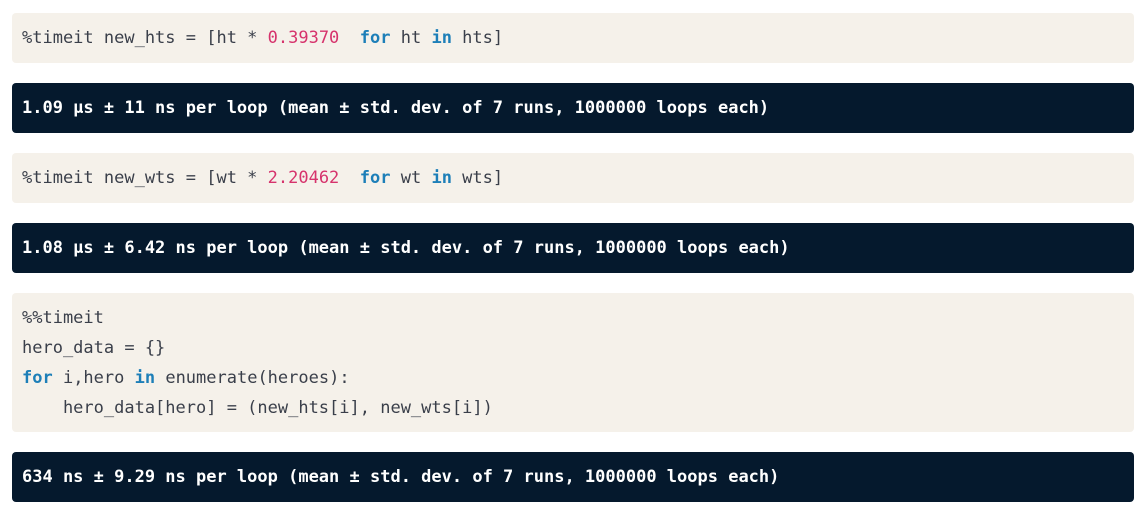 Image resolution: width=1145 pixels, height=515 pixels. I want to click on code-token: wts], so click(477, 178).